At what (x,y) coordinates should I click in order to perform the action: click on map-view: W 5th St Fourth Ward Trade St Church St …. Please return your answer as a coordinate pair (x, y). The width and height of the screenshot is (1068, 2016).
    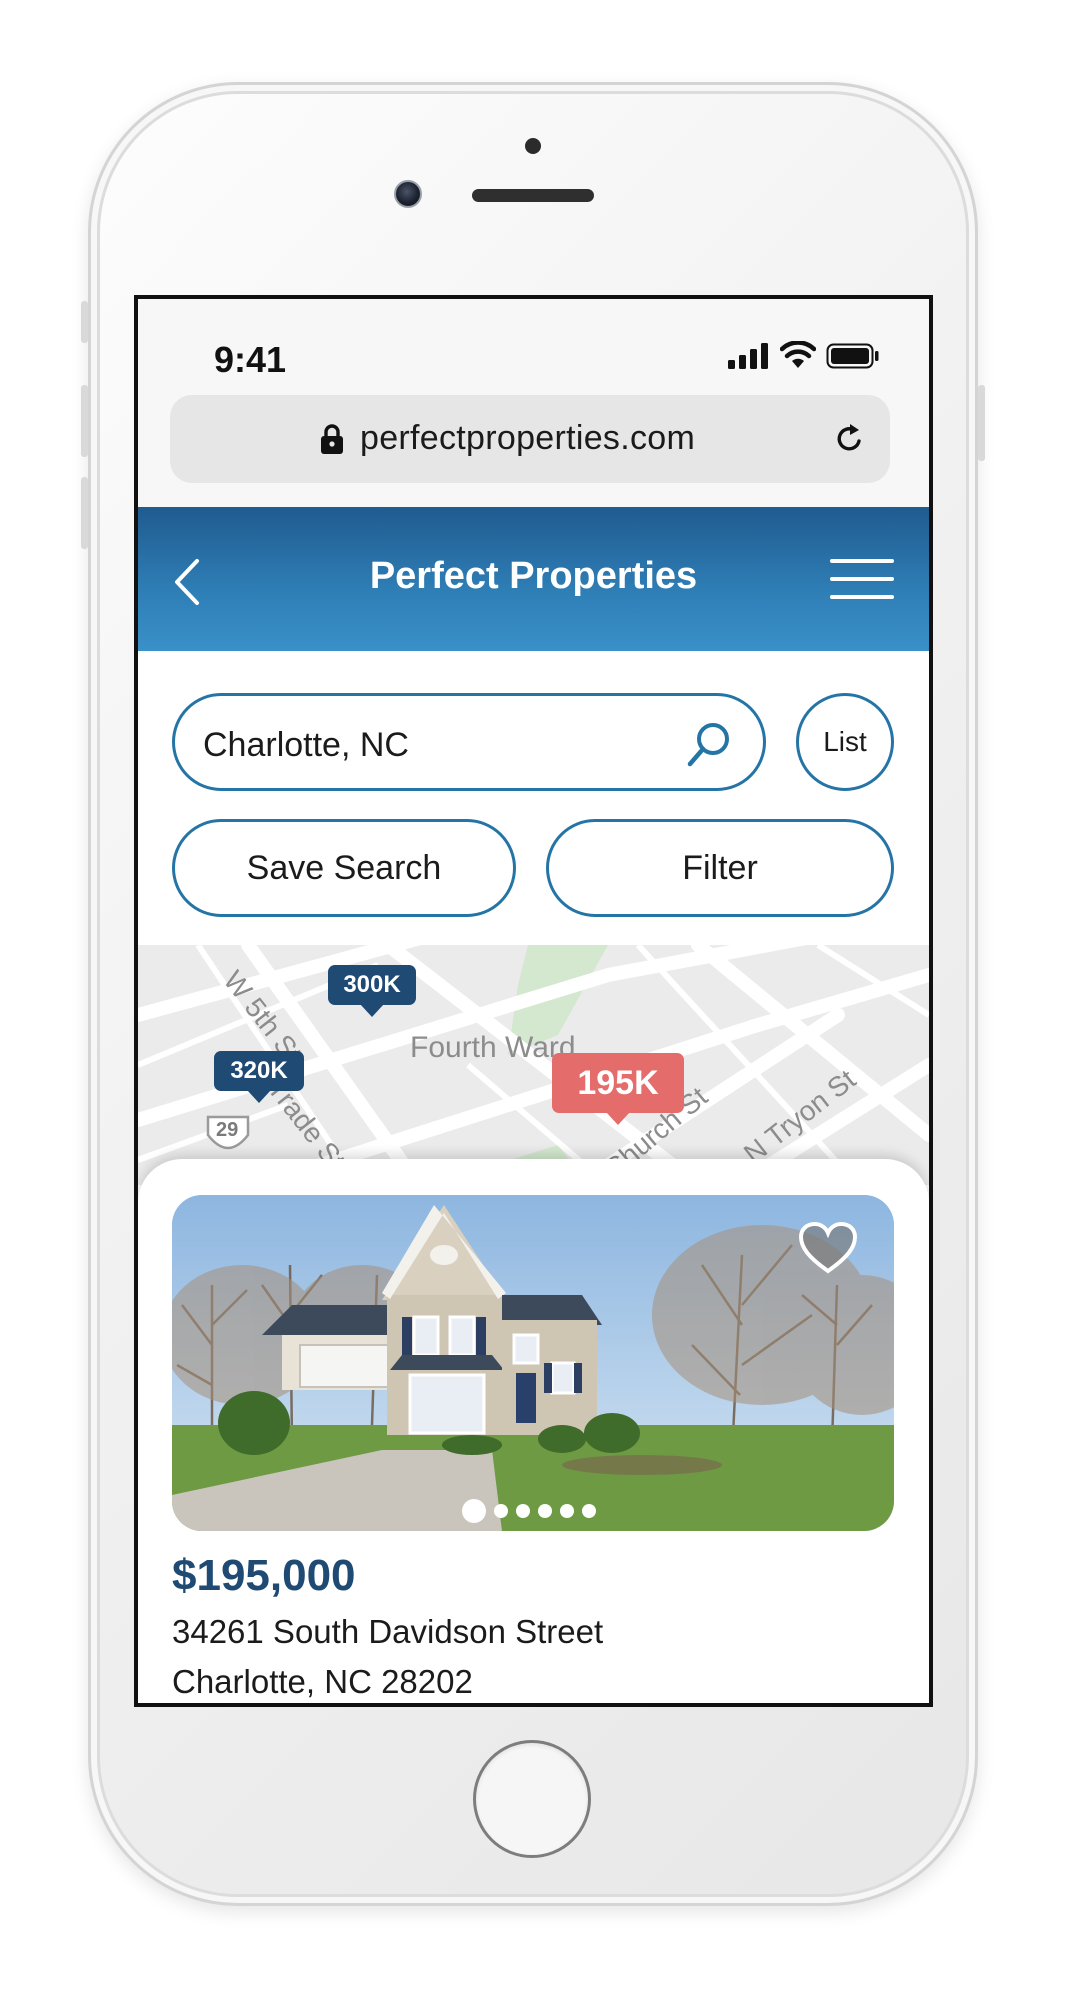
    Looking at the image, I should click on (533, 1065).